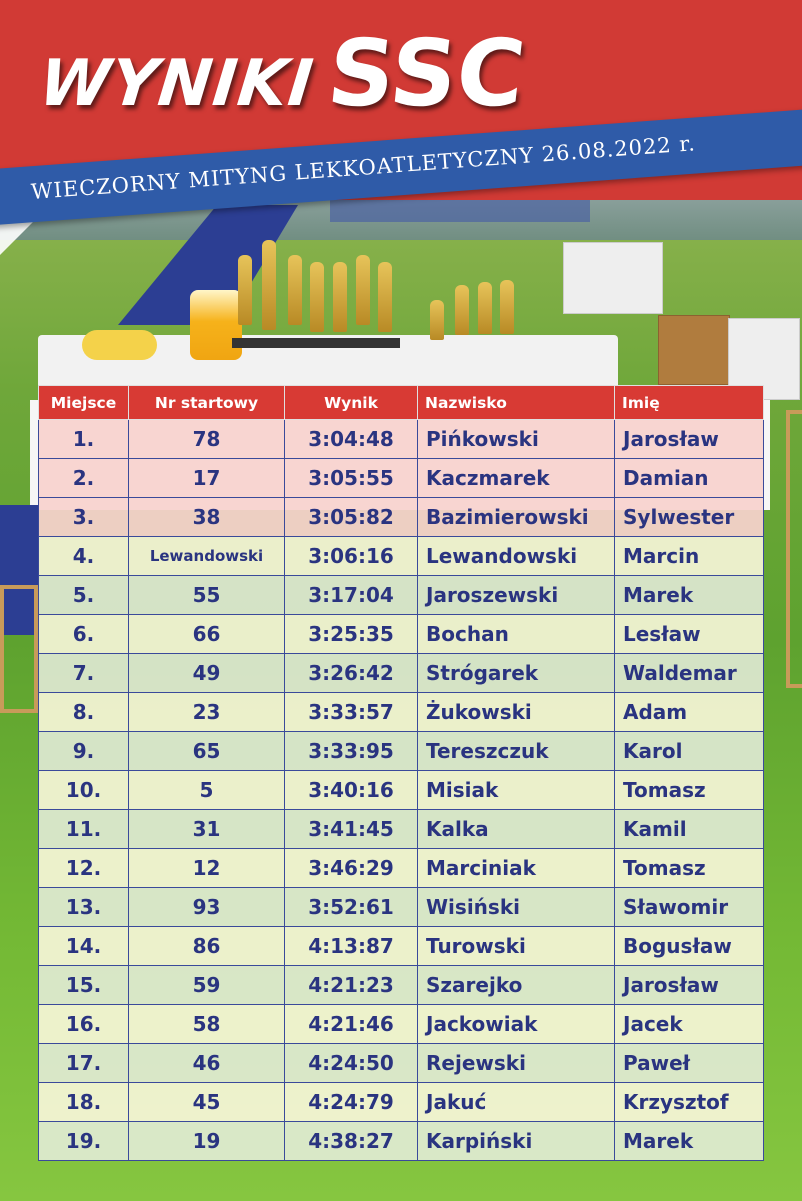  Describe the element at coordinates (351, 673) in the screenshot. I see `cell-time: 3:26:42` at that location.